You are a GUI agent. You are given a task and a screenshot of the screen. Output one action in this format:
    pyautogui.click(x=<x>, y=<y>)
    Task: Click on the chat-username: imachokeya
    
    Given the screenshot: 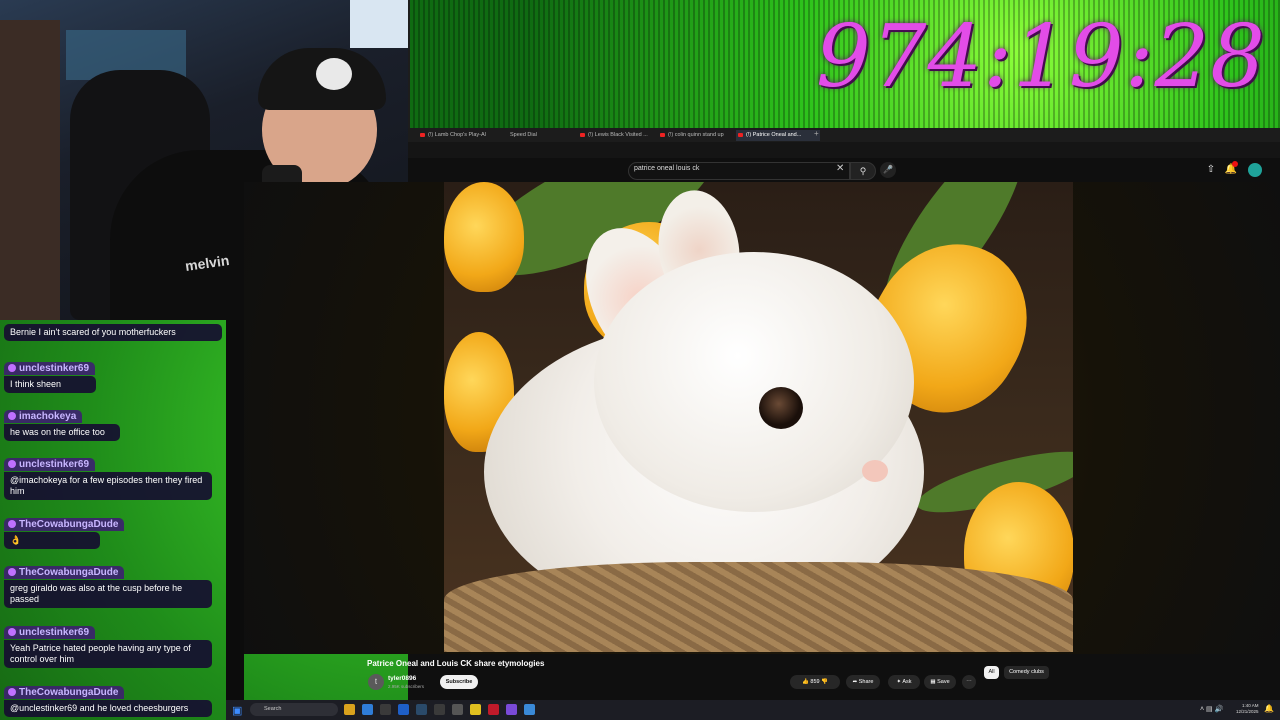 What is the action you would take?
    pyautogui.click(x=43, y=416)
    